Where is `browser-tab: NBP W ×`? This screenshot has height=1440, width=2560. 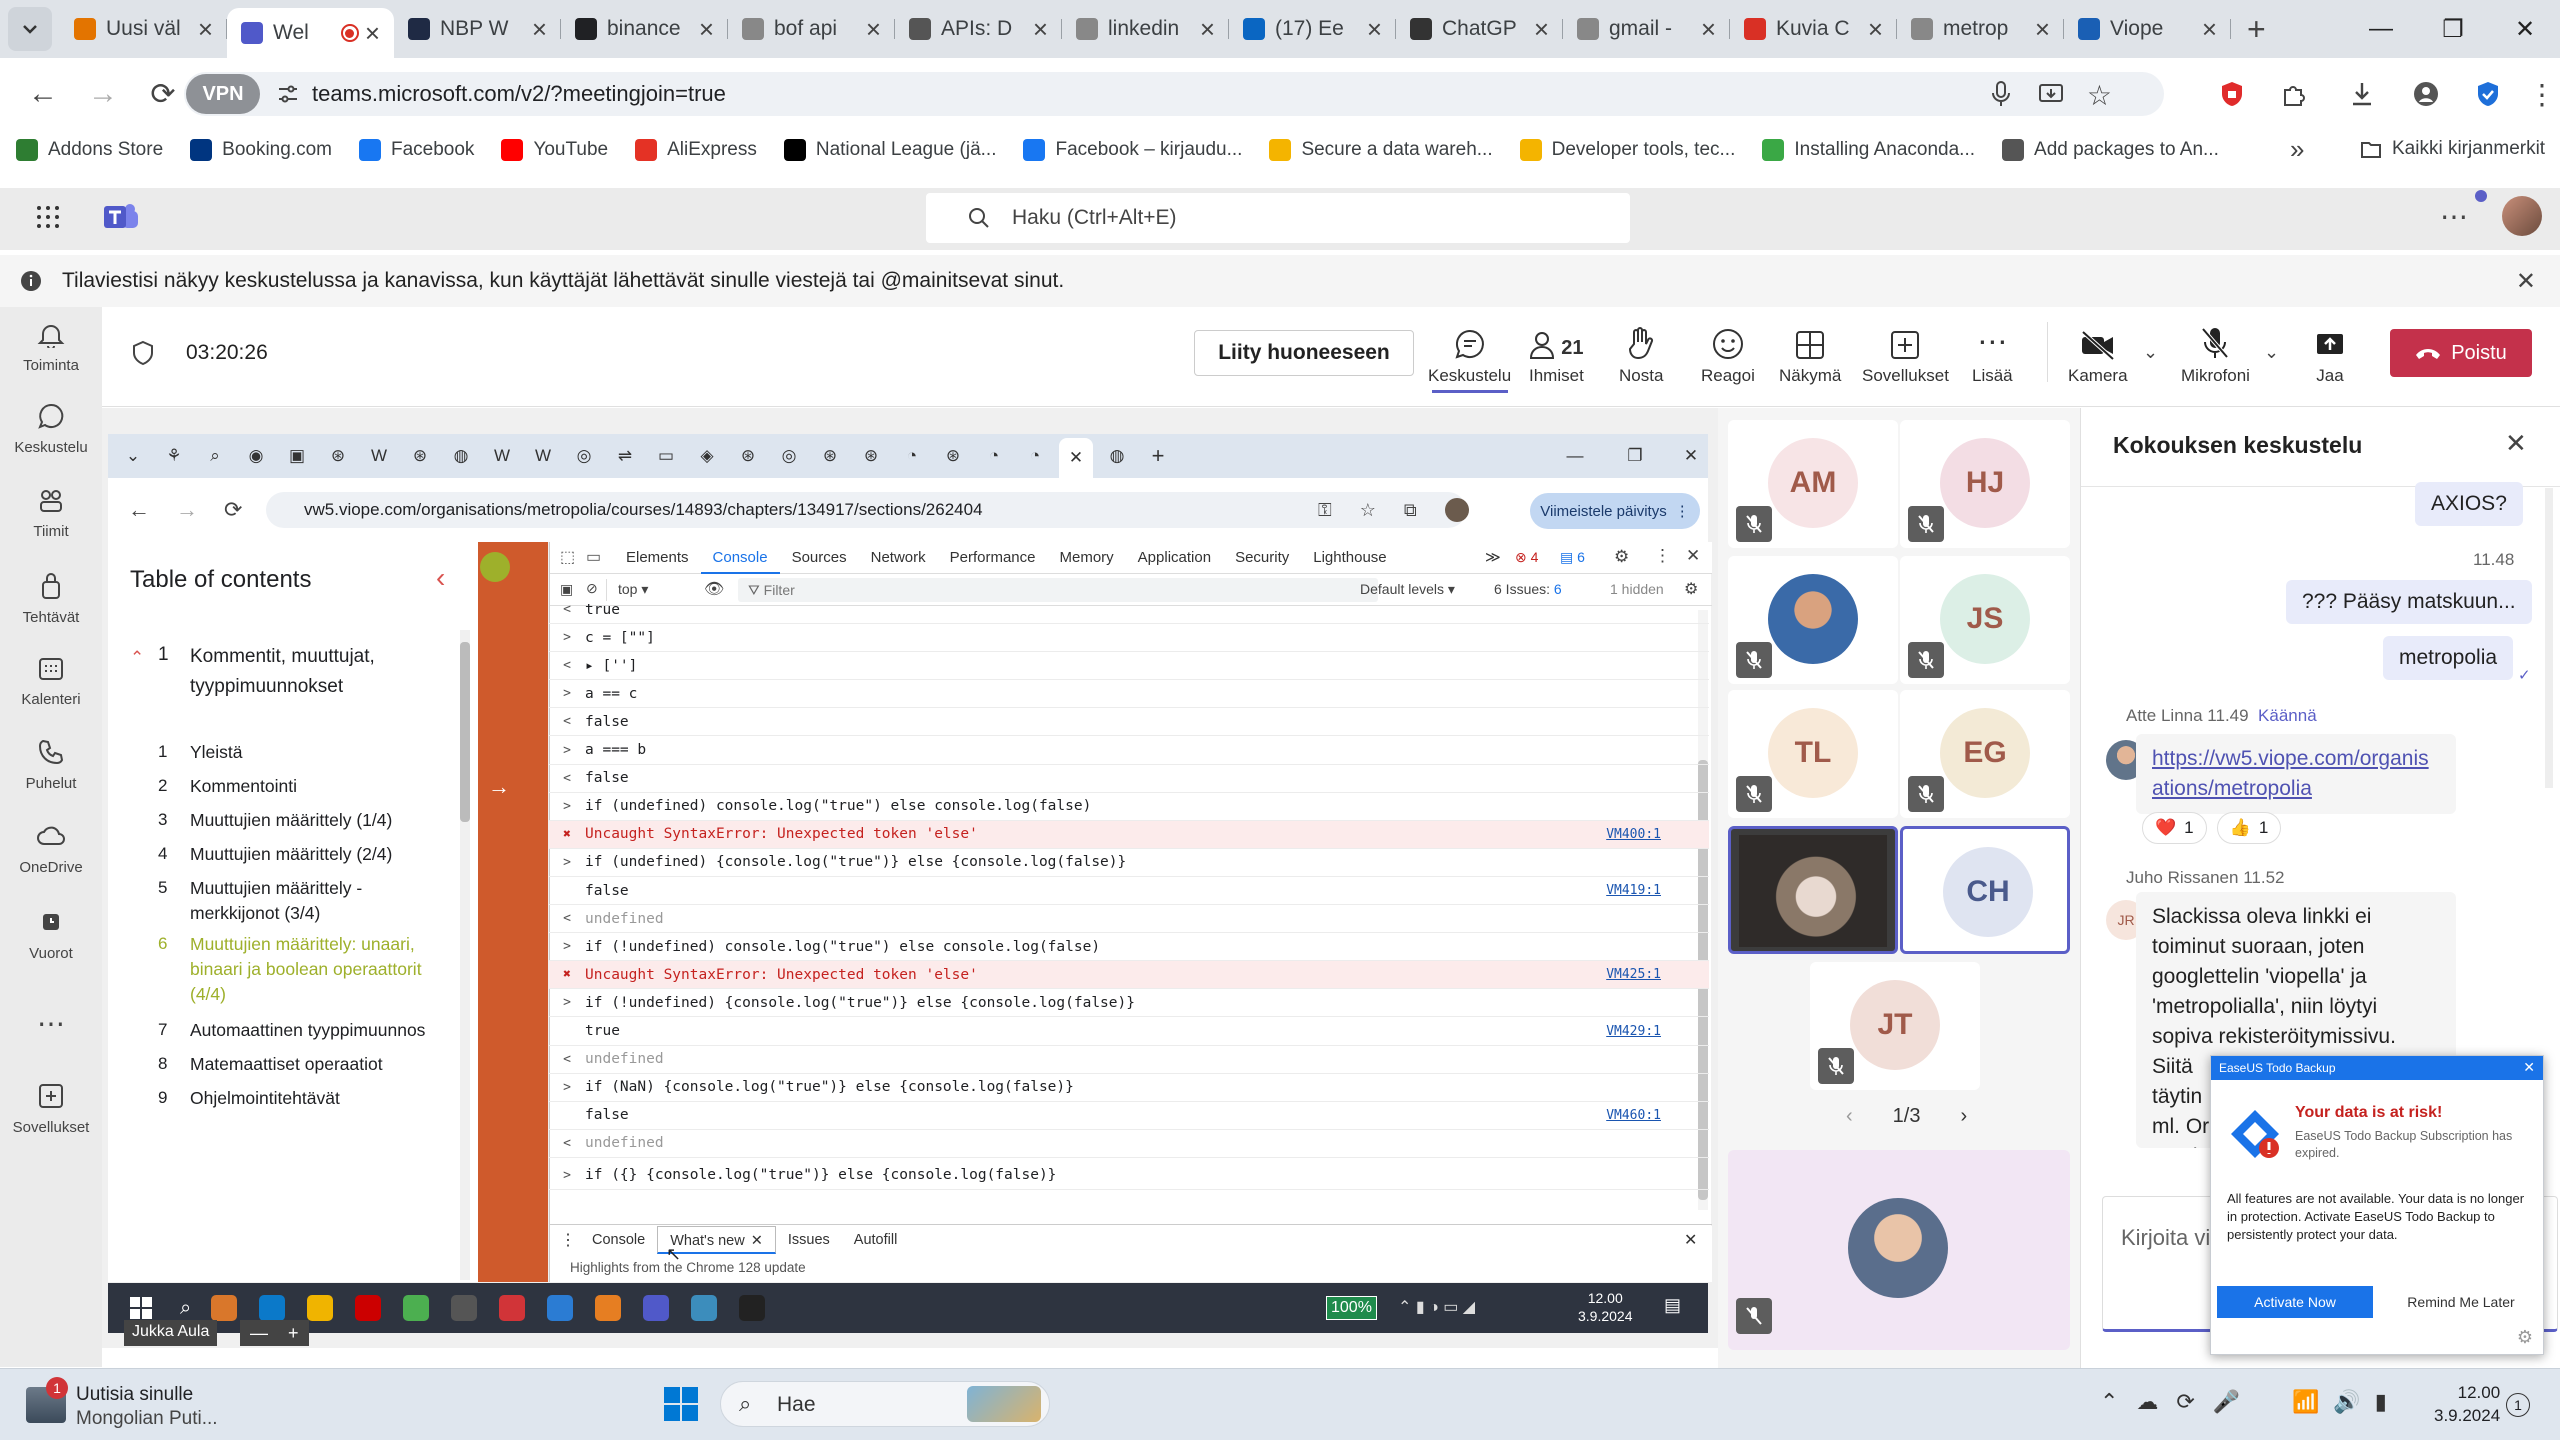
browser-tab: NBP W × is located at coordinates (477, 29).